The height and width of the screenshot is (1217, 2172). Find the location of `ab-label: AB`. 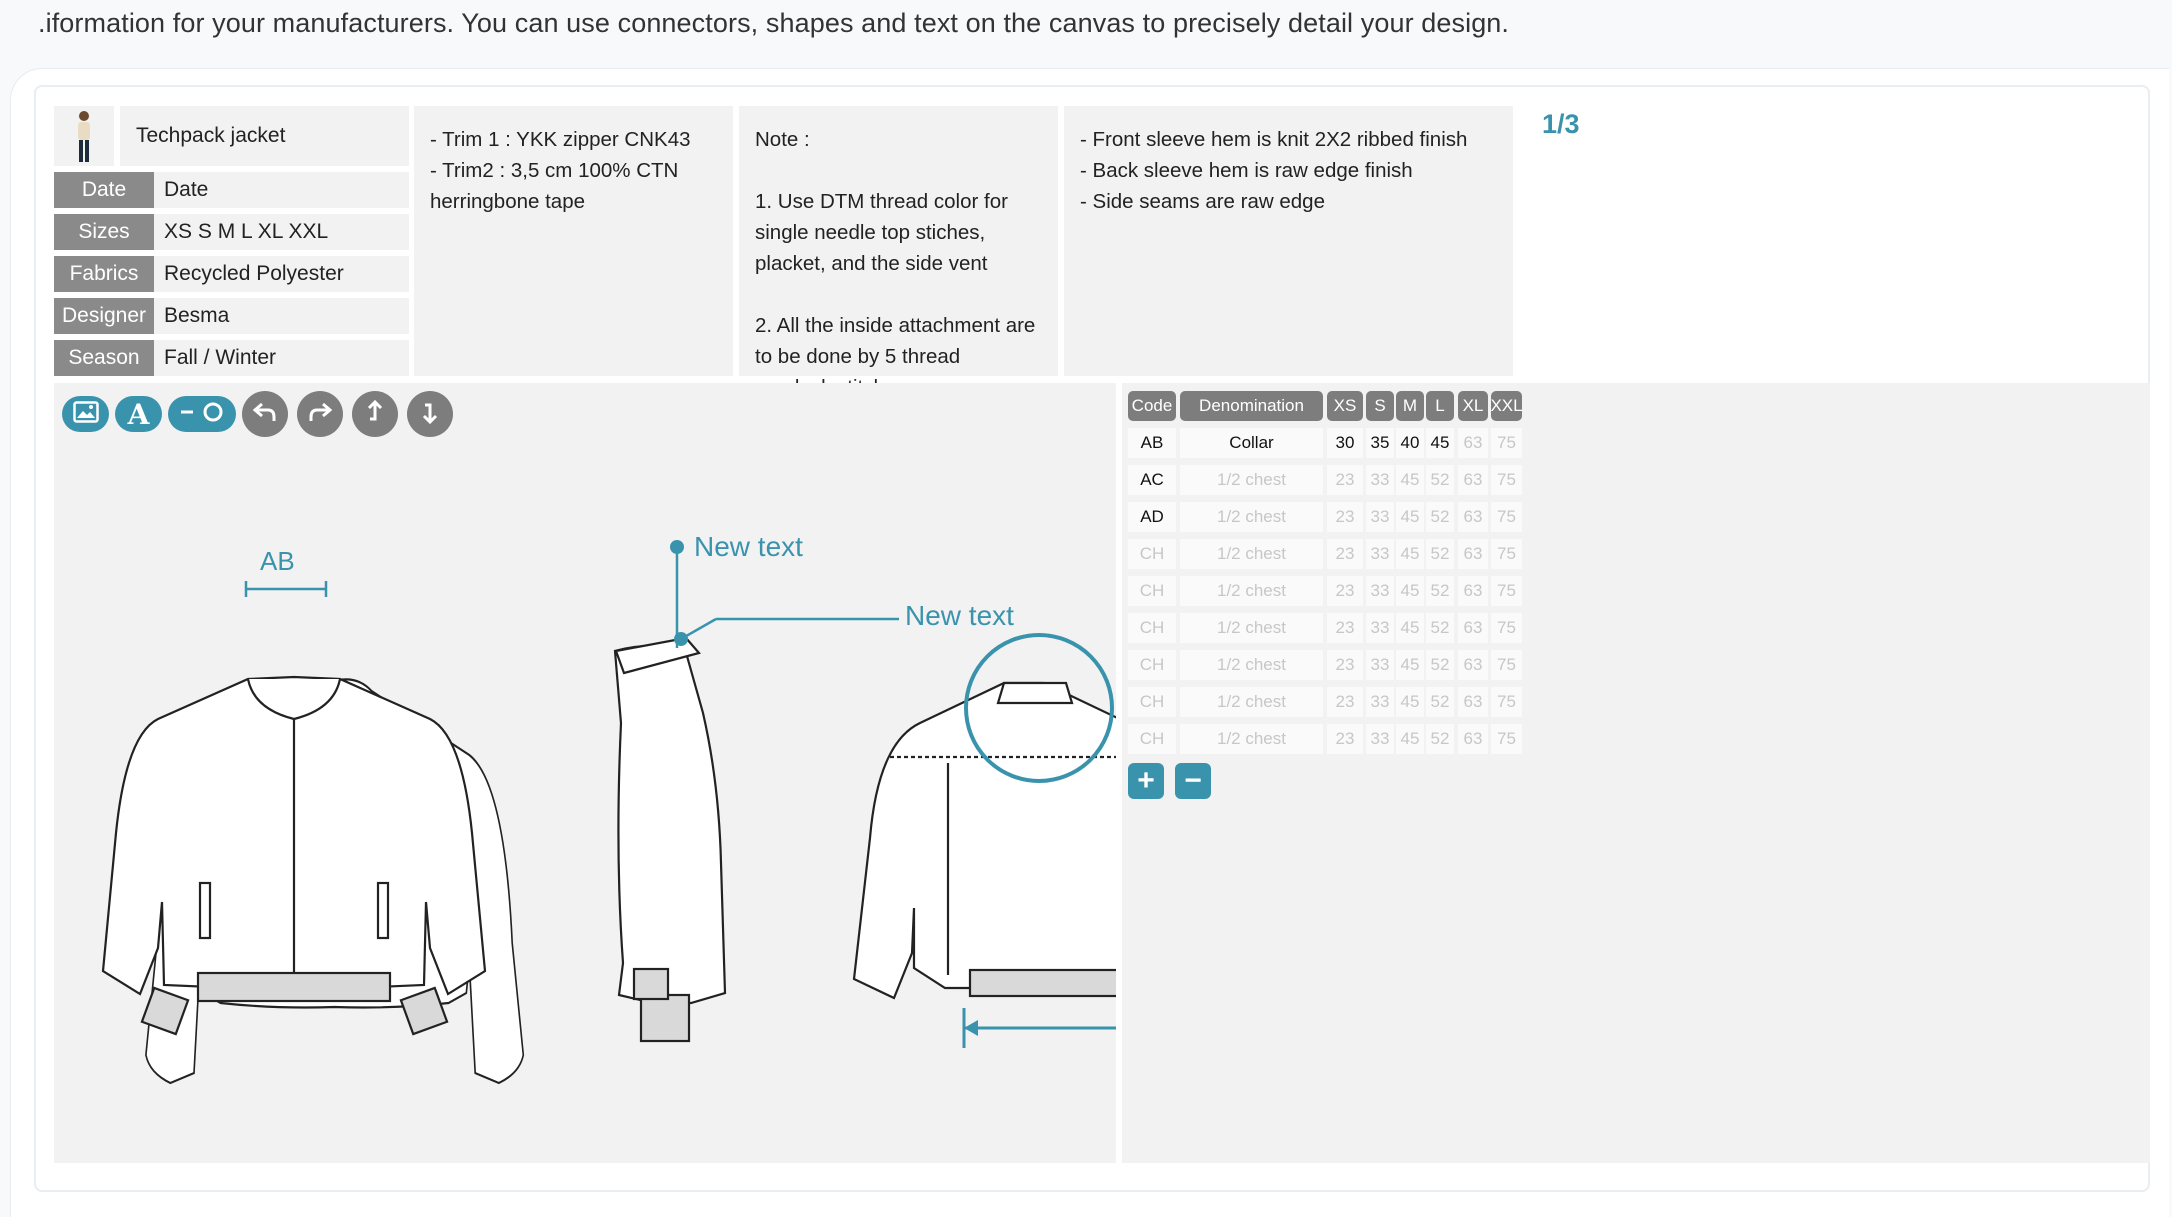

ab-label: AB is located at coordinates (277, 561).